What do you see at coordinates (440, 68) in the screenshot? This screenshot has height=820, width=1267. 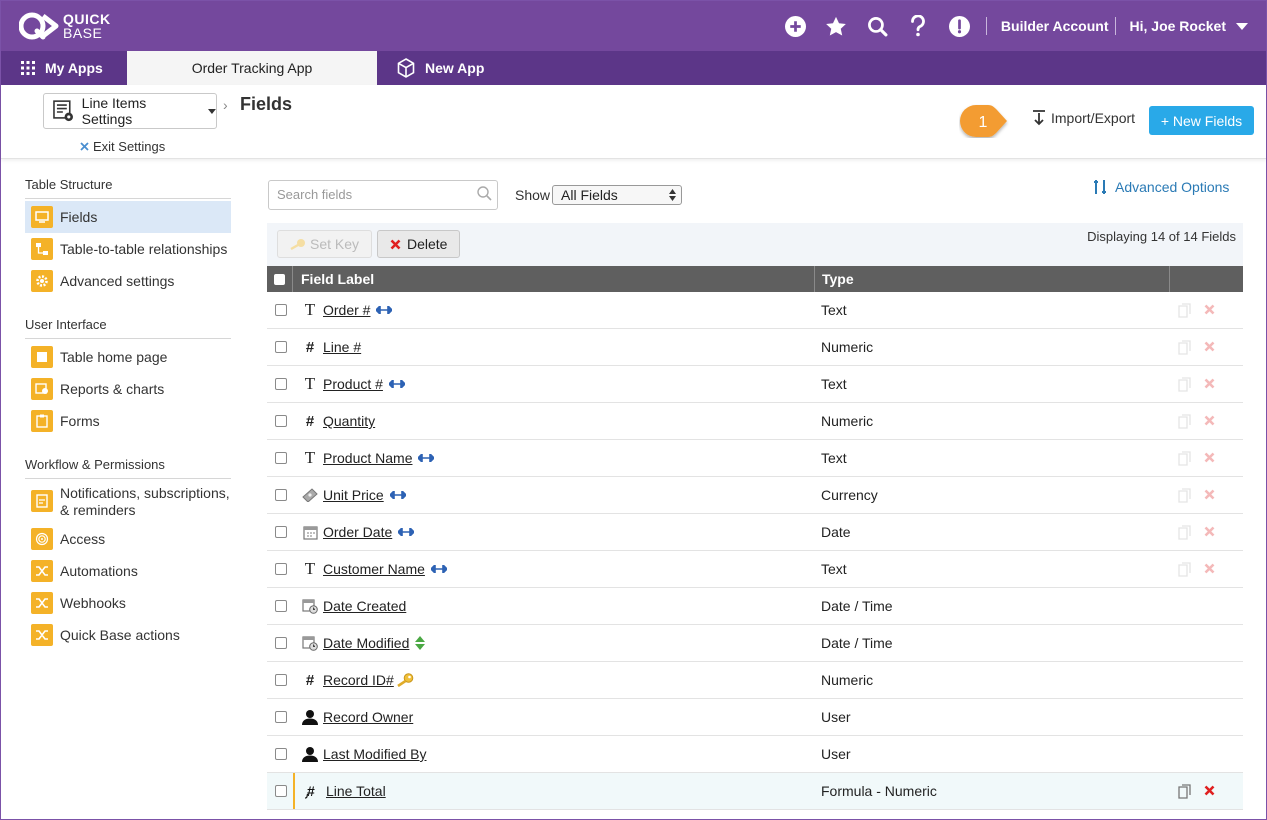 I see `tab-new-app: New App` at bounding box center [440, 68].